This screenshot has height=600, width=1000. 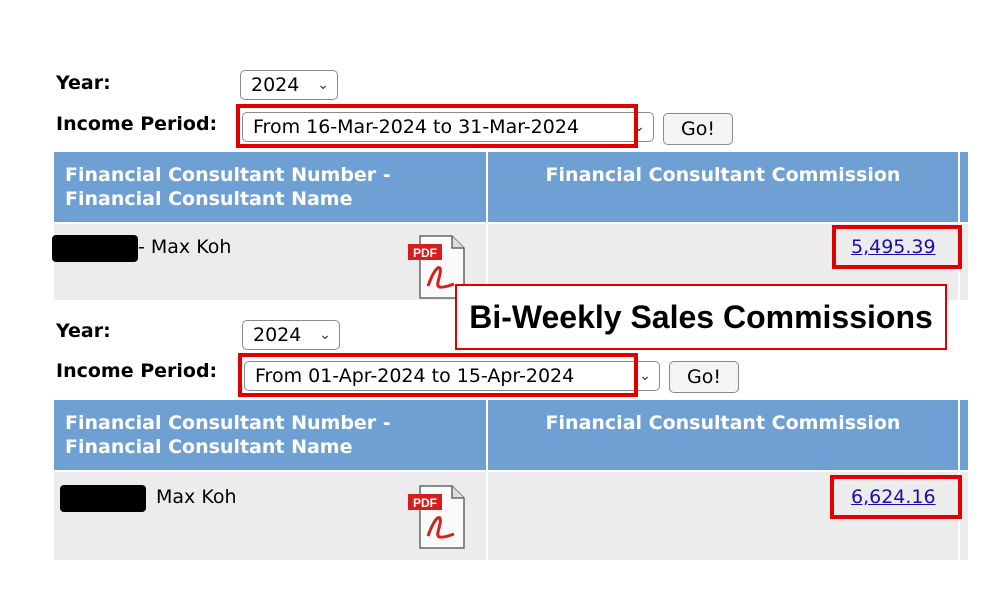 What do you see at coordinates (425, 503) in the screenshot?
I see `pdf-badge-text: PDF` at bounding box center [425, 503].